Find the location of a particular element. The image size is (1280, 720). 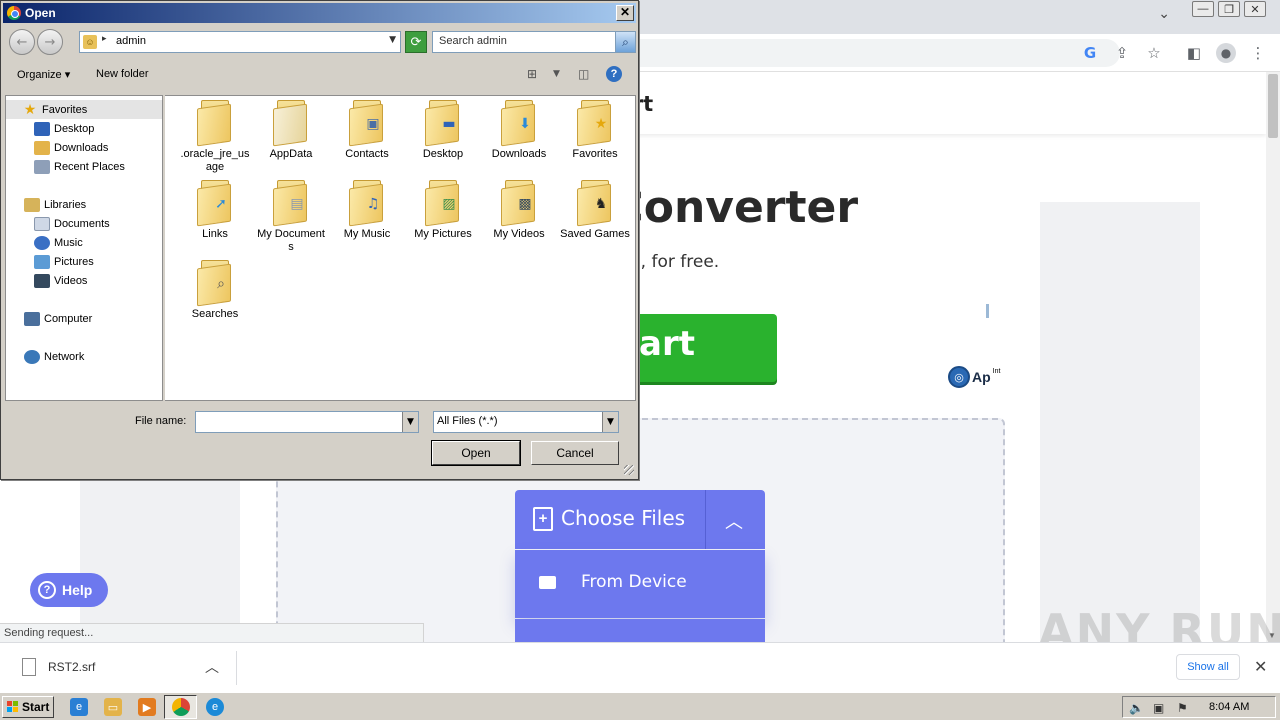

nav-libraries: Libraries is located at coordinates (84, 204).